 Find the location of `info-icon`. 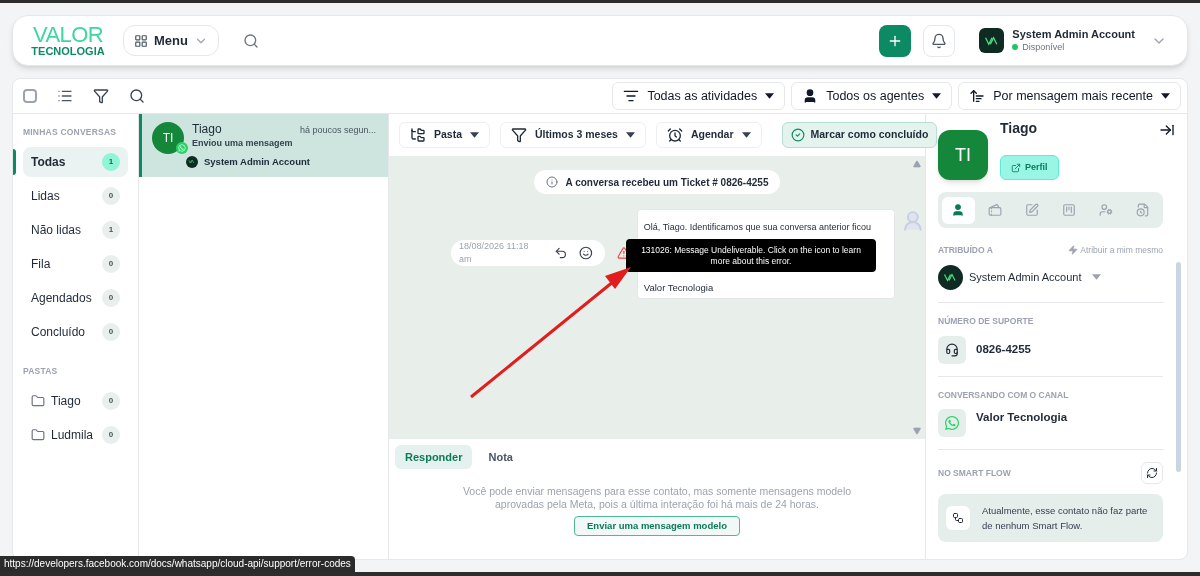

info-icon is located at coordinates (551, 182).